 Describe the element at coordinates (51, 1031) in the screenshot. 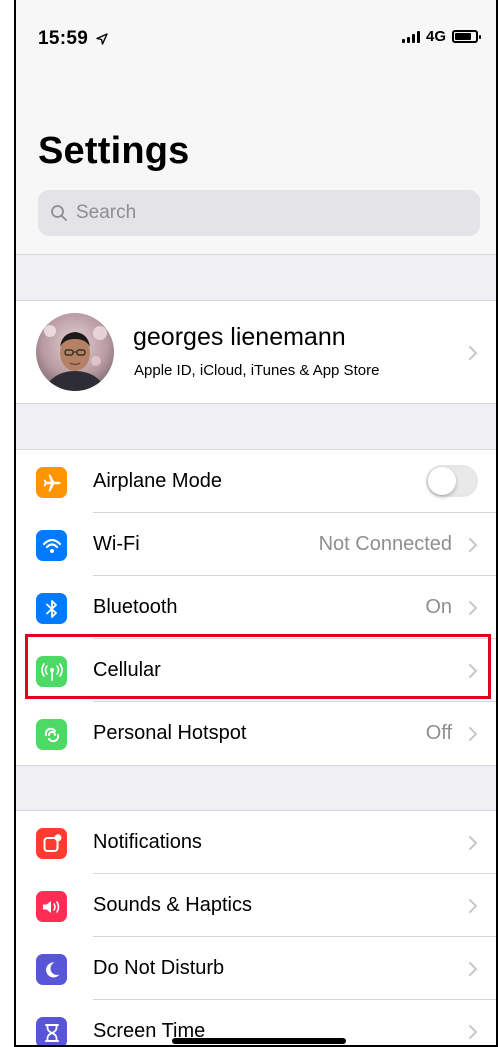

I see `hourglass-icon` at that location.